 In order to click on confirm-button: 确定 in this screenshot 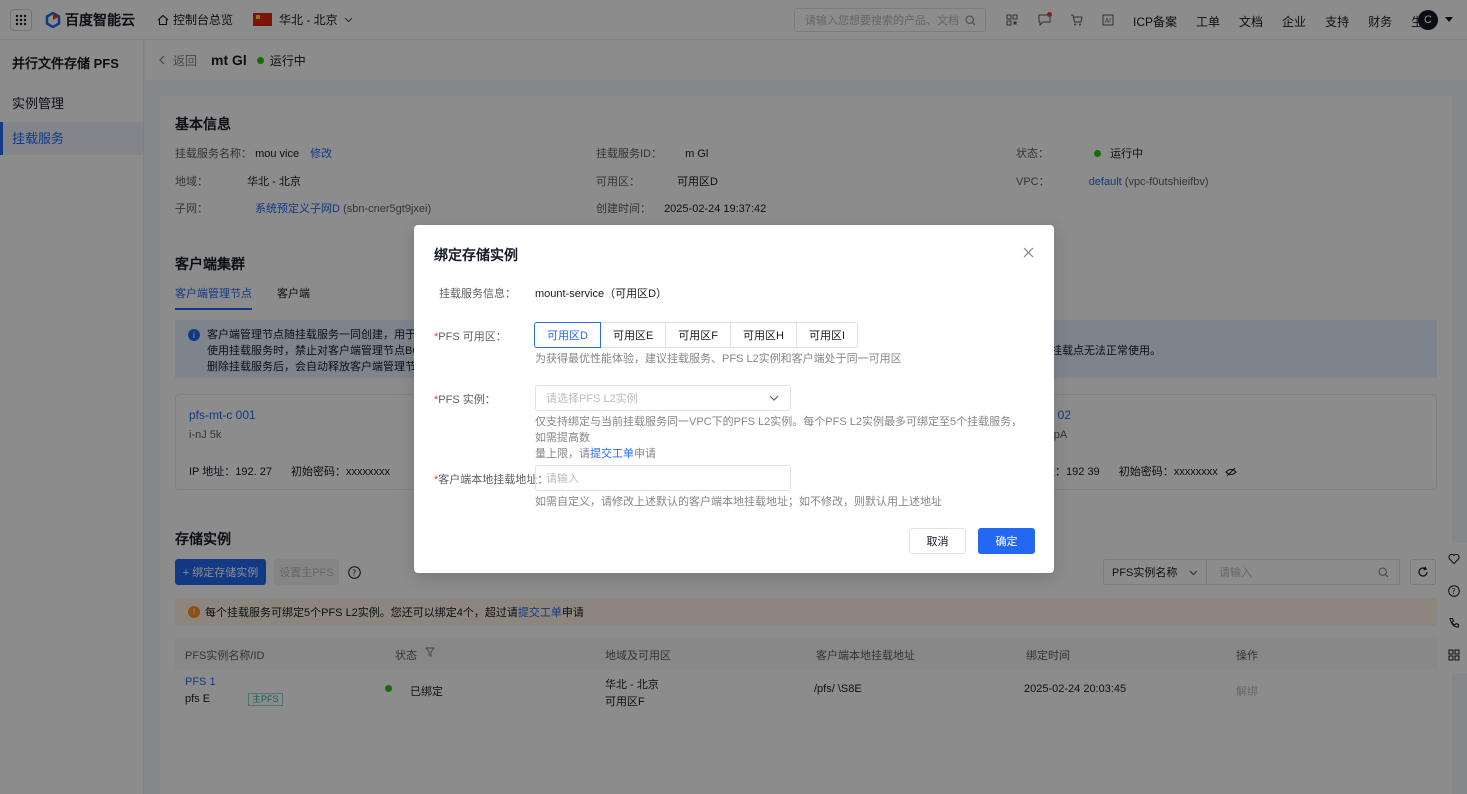, I will do `click(1006, 541)`.